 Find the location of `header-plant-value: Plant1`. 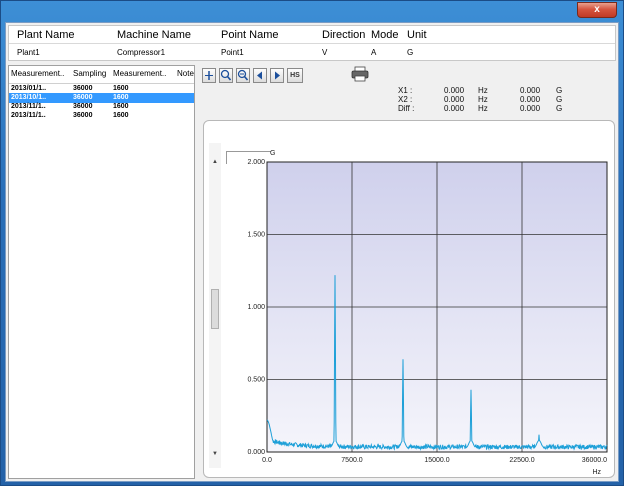

header-plant-value: Plant1 is located at coordinates (28, 52).